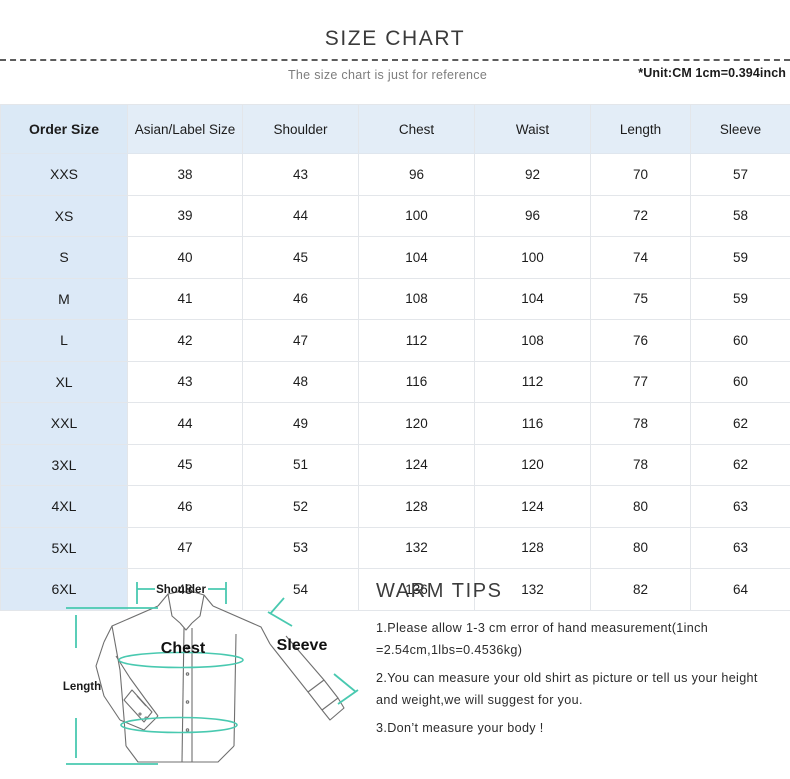 The image size is (790, 779). I want to click on cell-length: 77, so click(640, 381).